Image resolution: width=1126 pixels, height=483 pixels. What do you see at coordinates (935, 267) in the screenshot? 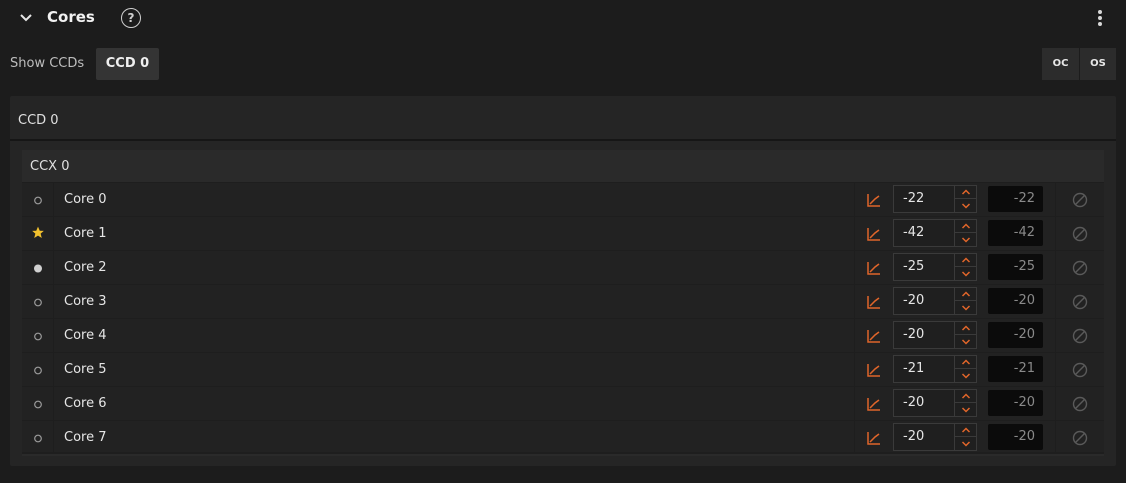
I see `offset-stepper: -25` at bounding box center [935, 267].